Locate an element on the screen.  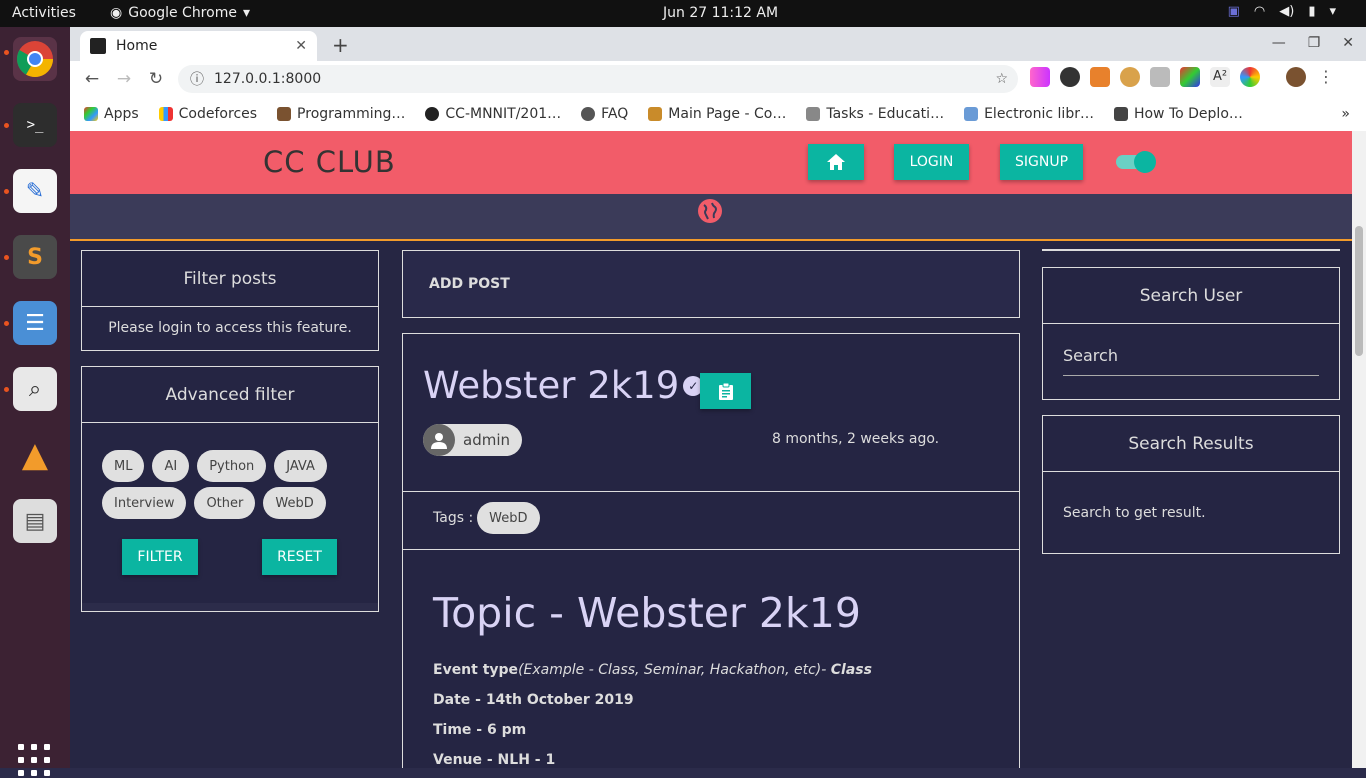
archive-icon: ▤ is located at coordinates (35, 521).